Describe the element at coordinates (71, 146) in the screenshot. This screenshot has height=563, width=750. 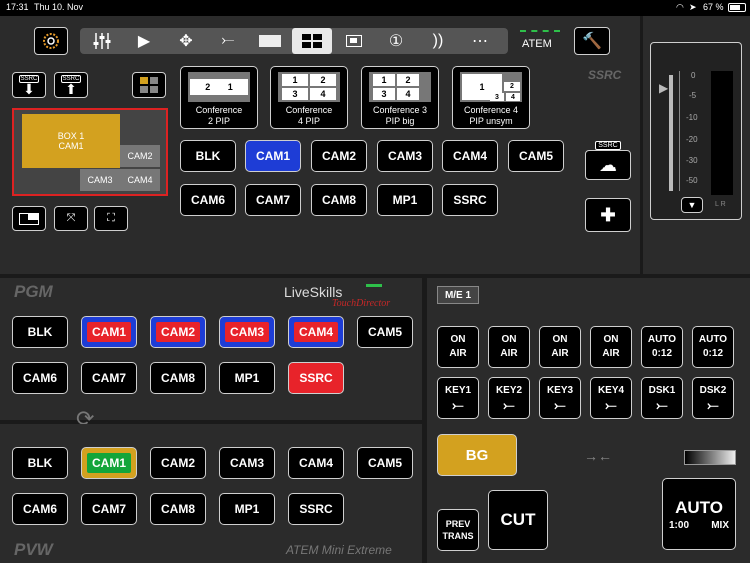
I see `box1-source: CAM1` at that location.